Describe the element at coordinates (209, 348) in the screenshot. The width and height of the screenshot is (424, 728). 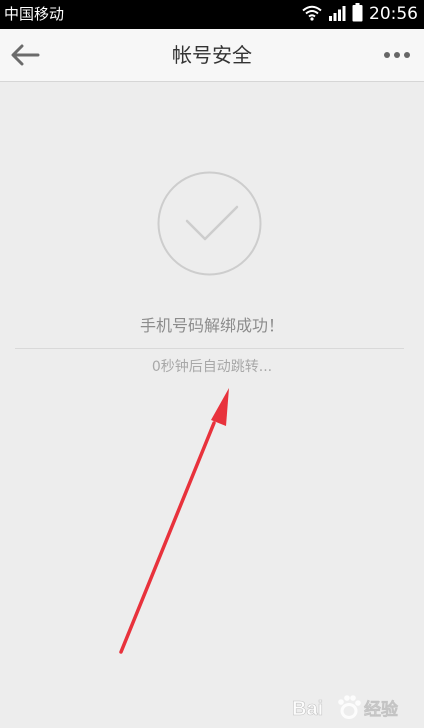
I see `divider` at that location.